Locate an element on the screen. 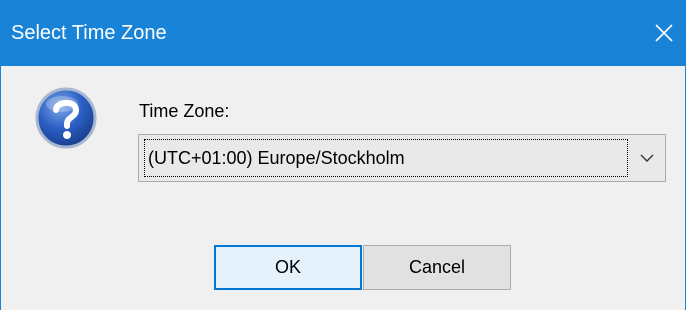 The width and height of the screenshot is (686, 310). time-zone-label: Time Zone: is located at coordinates (184, 111).